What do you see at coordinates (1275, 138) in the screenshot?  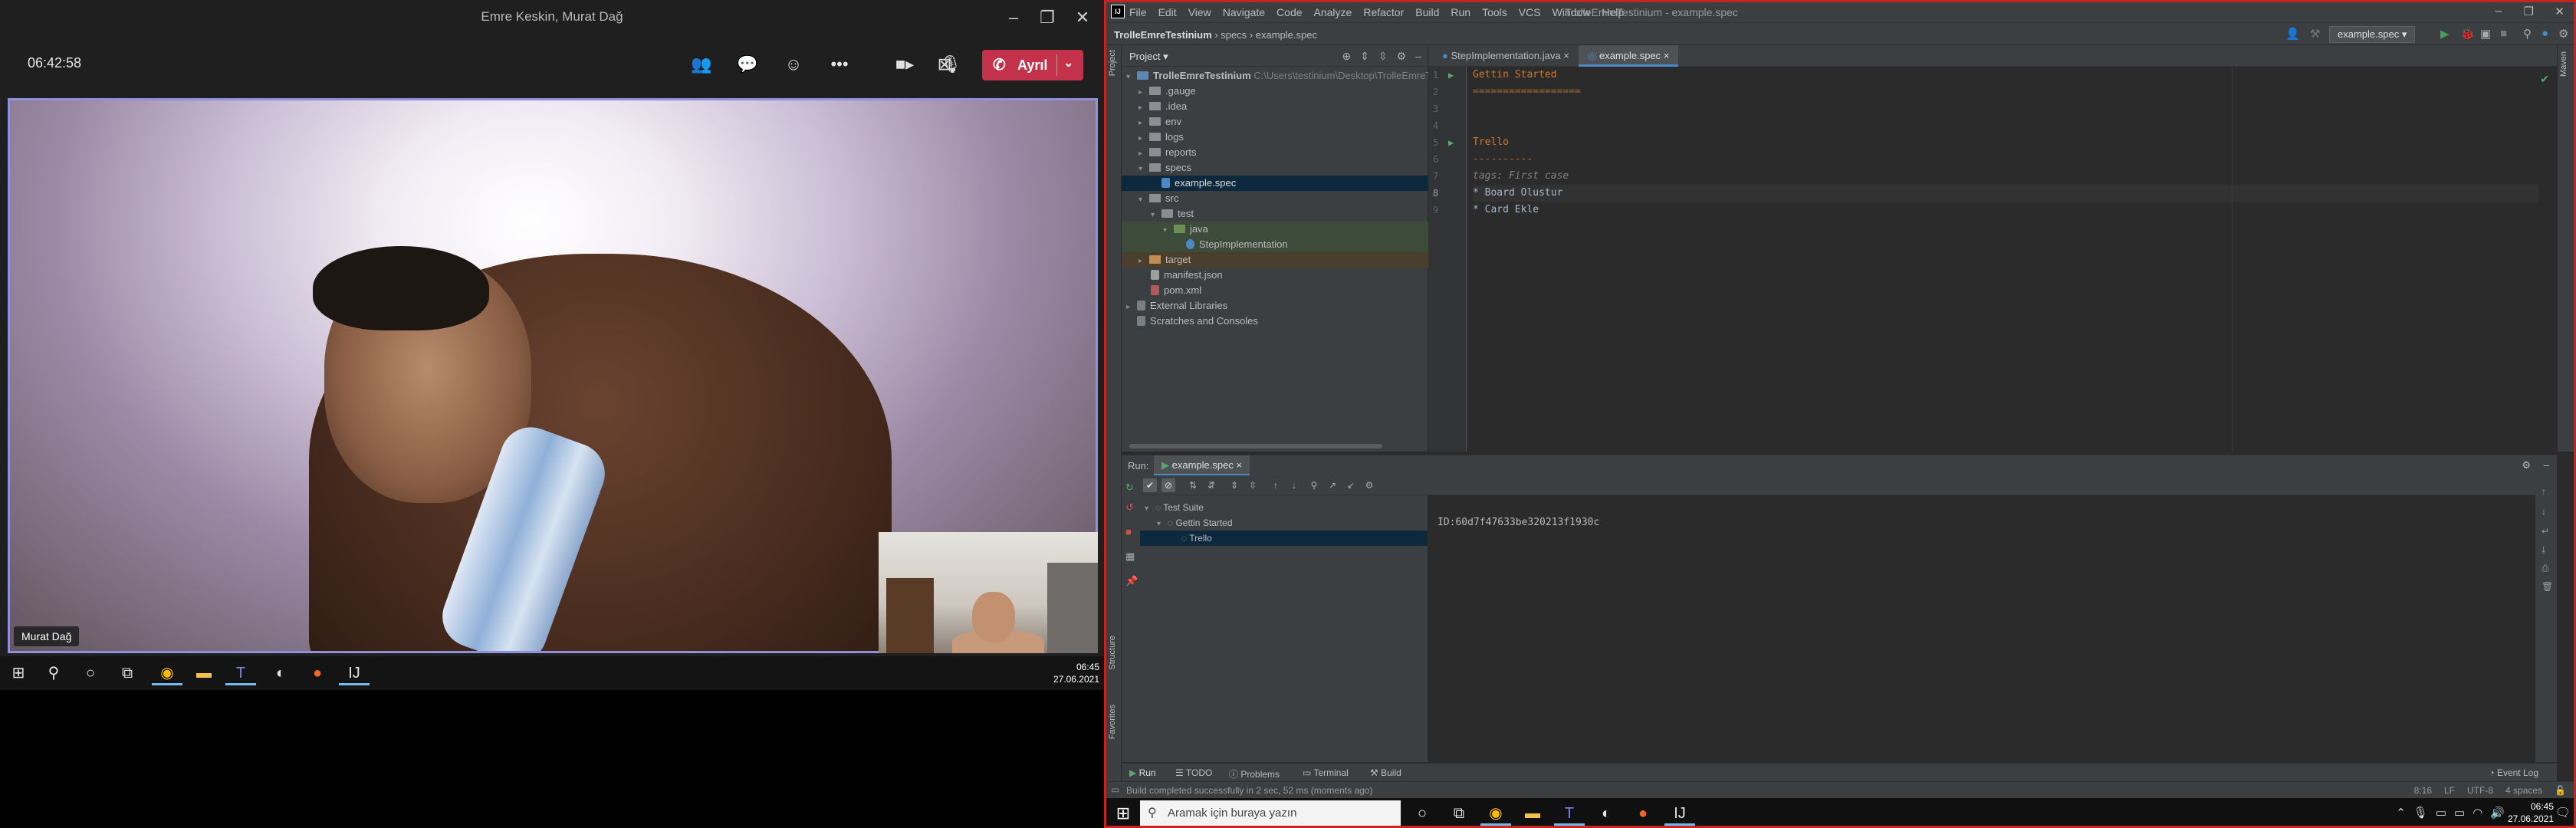 I see `tree-item-logs: ▸ logs` at bounding box center [1275, 138].